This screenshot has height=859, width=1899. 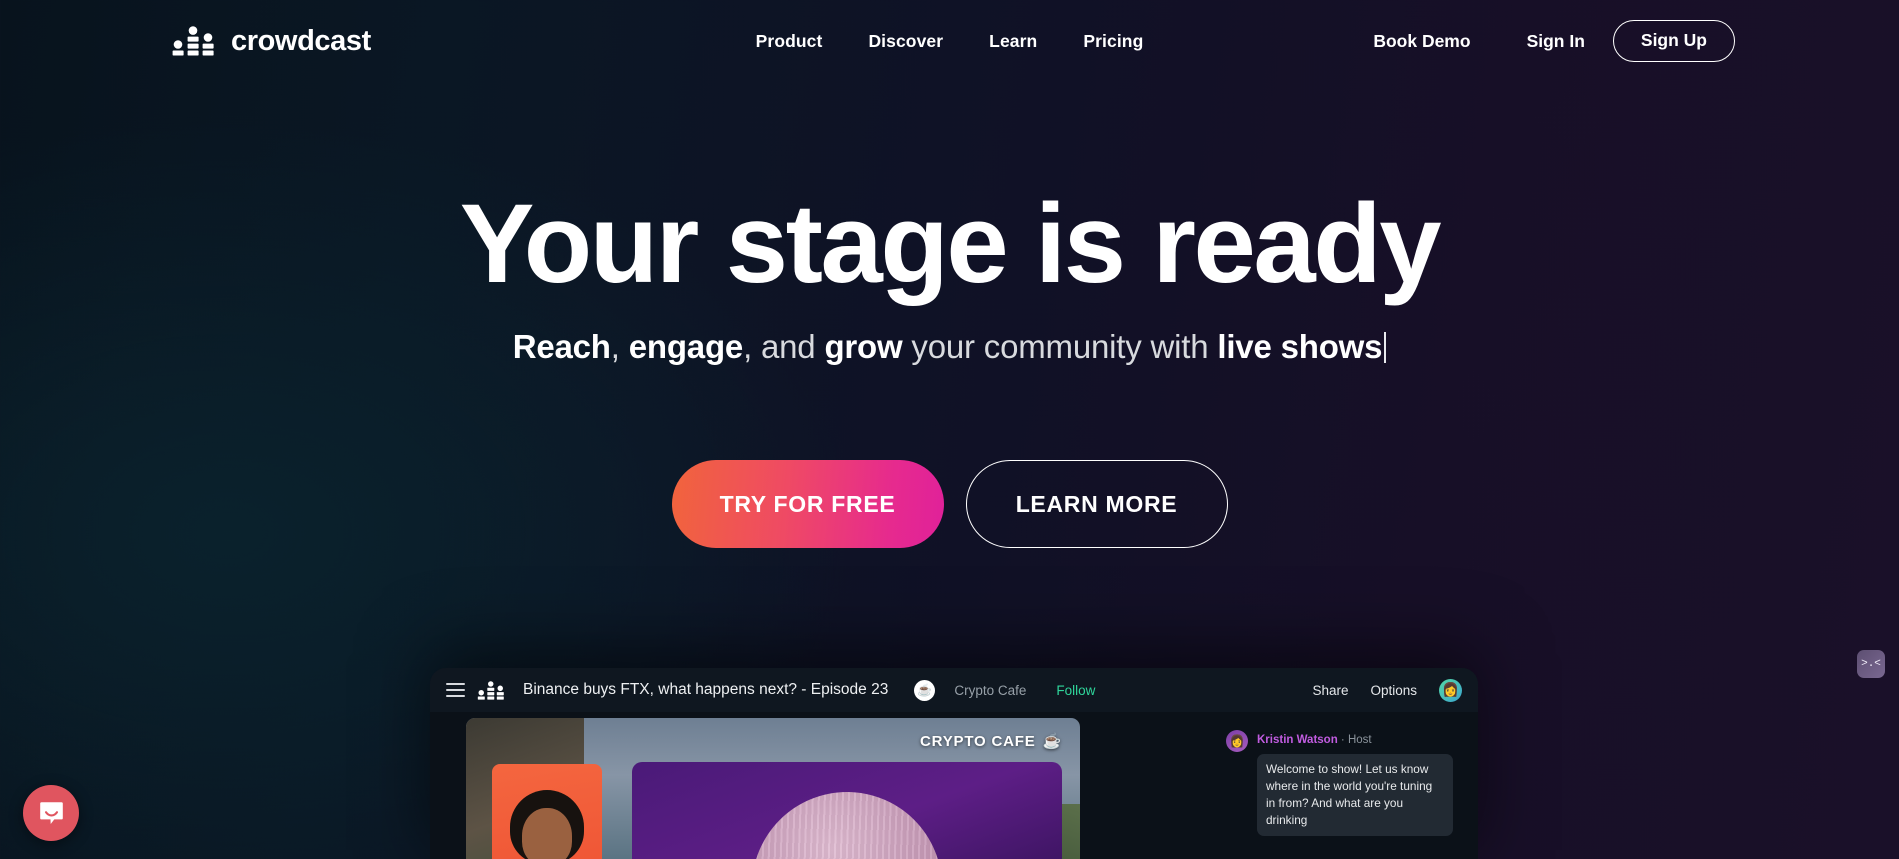 I want to click on try-for-free-button: TRY FOR FREE, so click(x=807, y=504).